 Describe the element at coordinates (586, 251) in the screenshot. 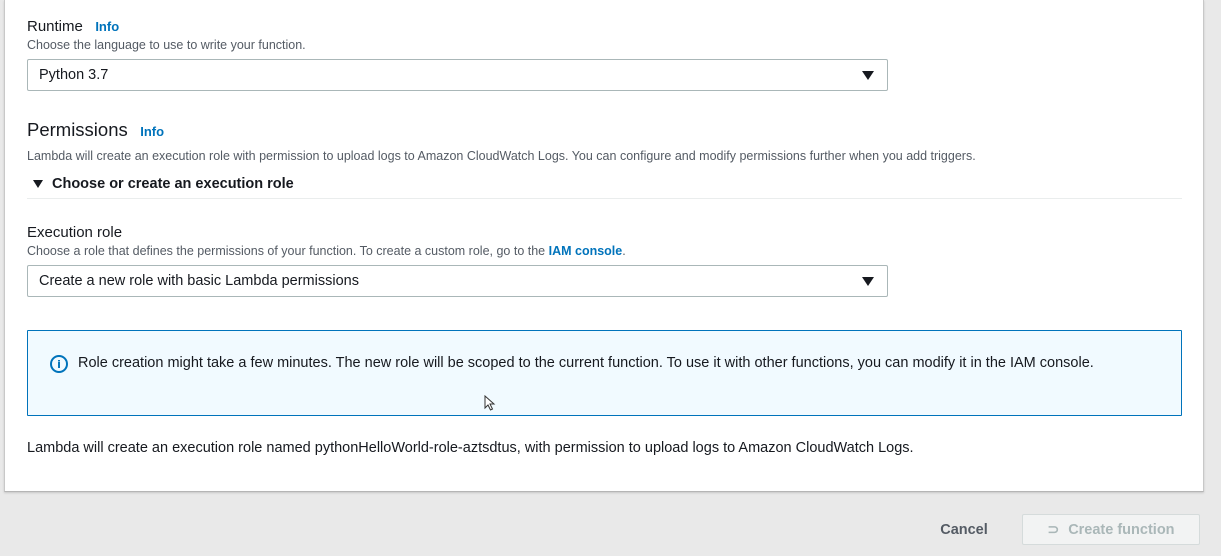

I see `iam-console-link: IAM console` at that location.